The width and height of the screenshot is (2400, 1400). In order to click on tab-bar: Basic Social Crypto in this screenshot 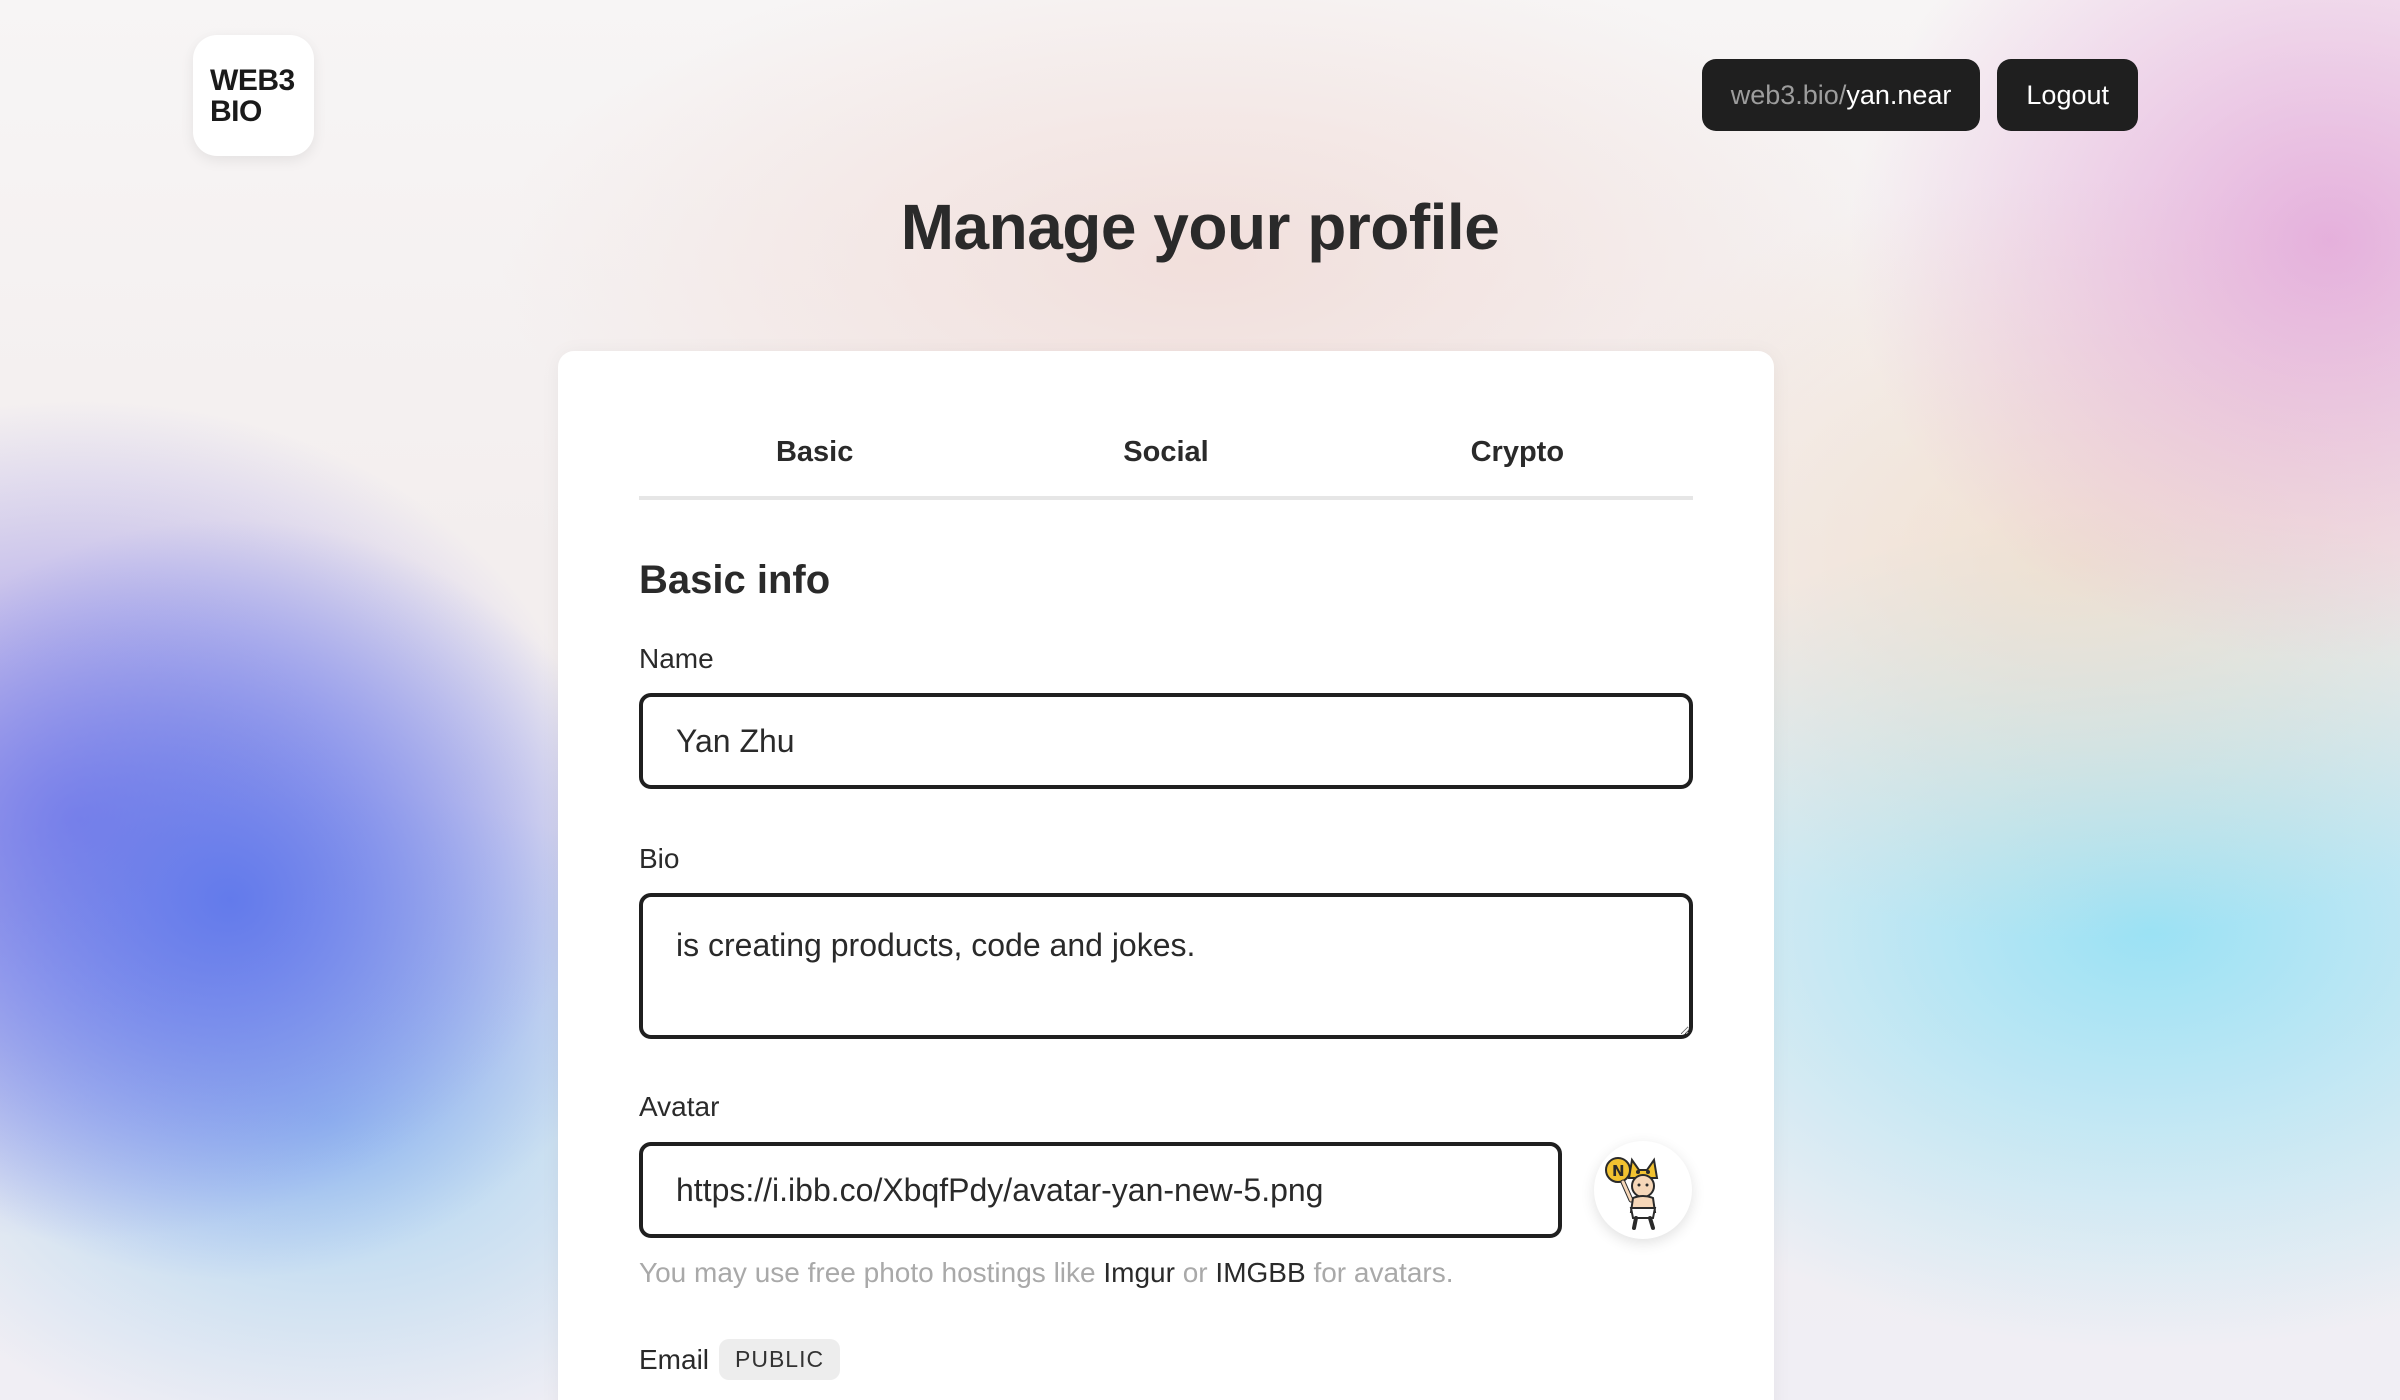, I will do `click(1166, 425)`.